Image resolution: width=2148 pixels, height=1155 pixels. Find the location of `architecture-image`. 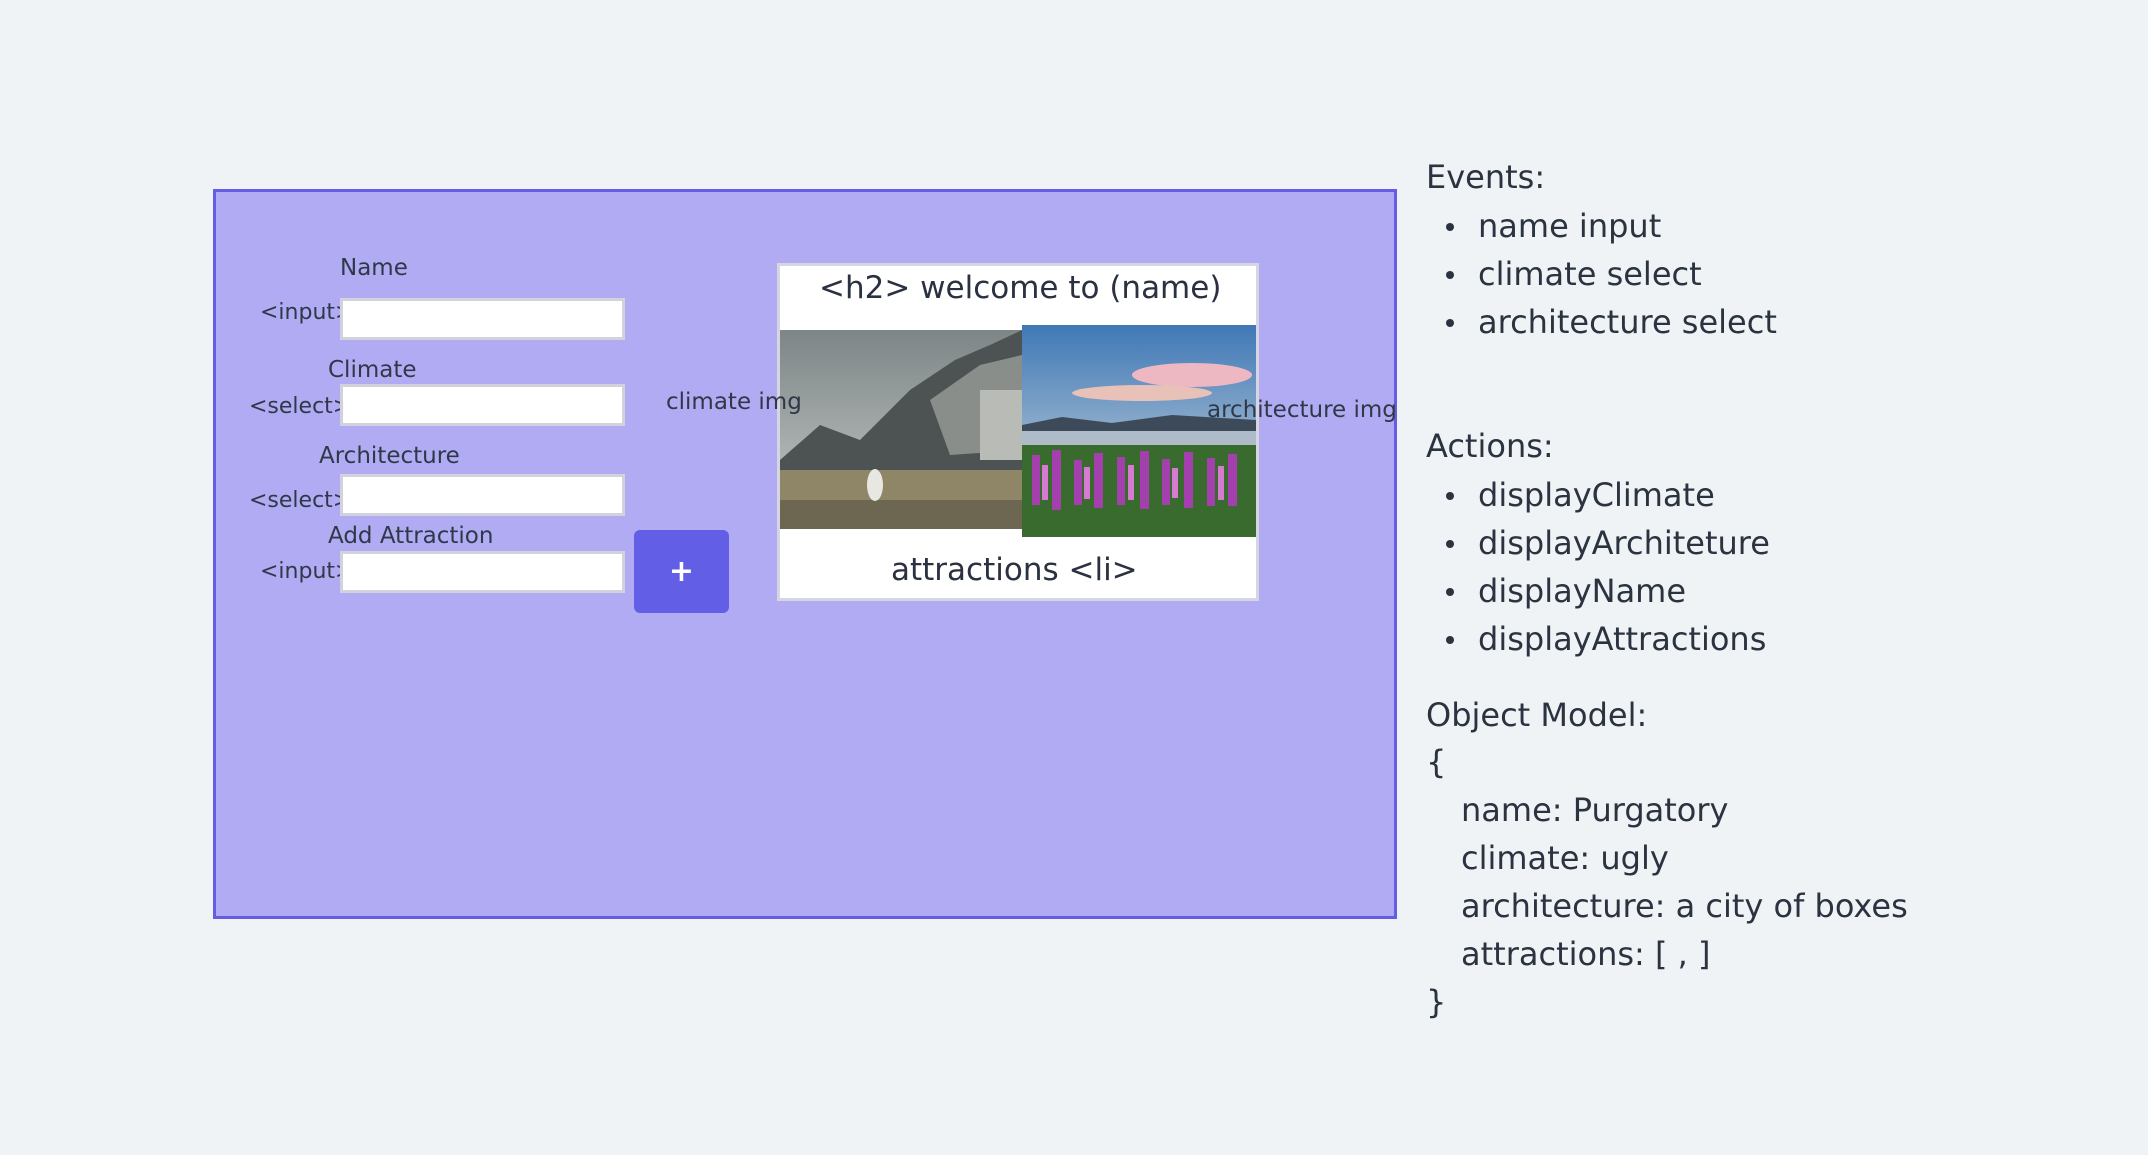

architecture-image is located at coordinates (1139, 431).